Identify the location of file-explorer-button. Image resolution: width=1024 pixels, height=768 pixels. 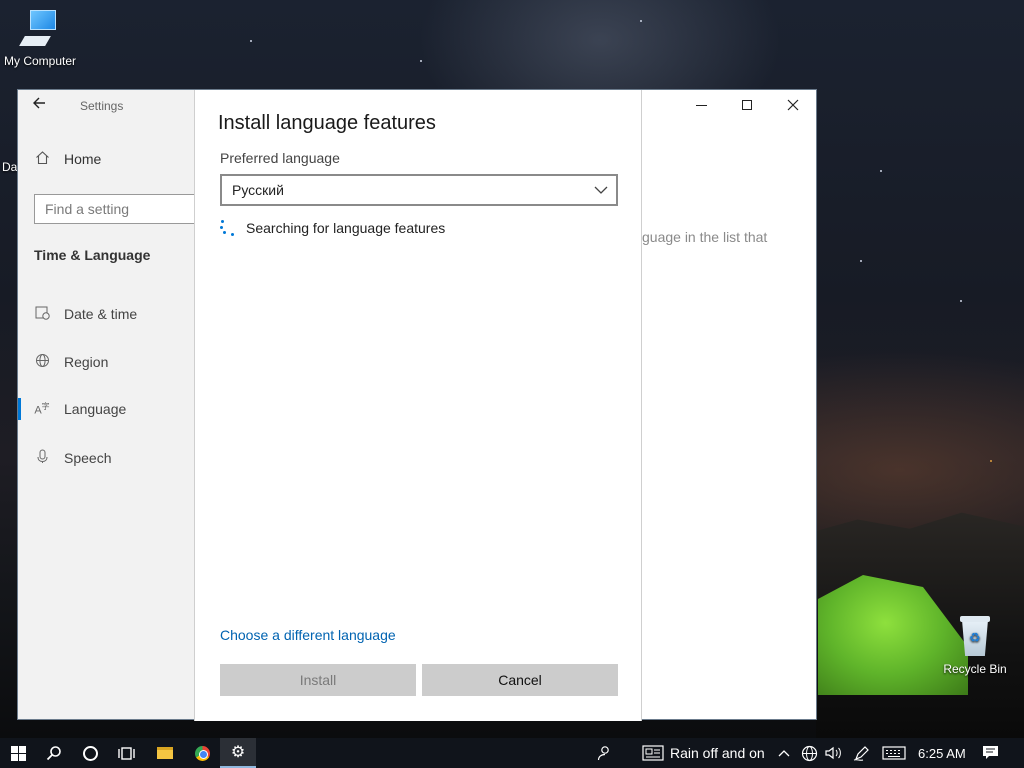
(165, 753).